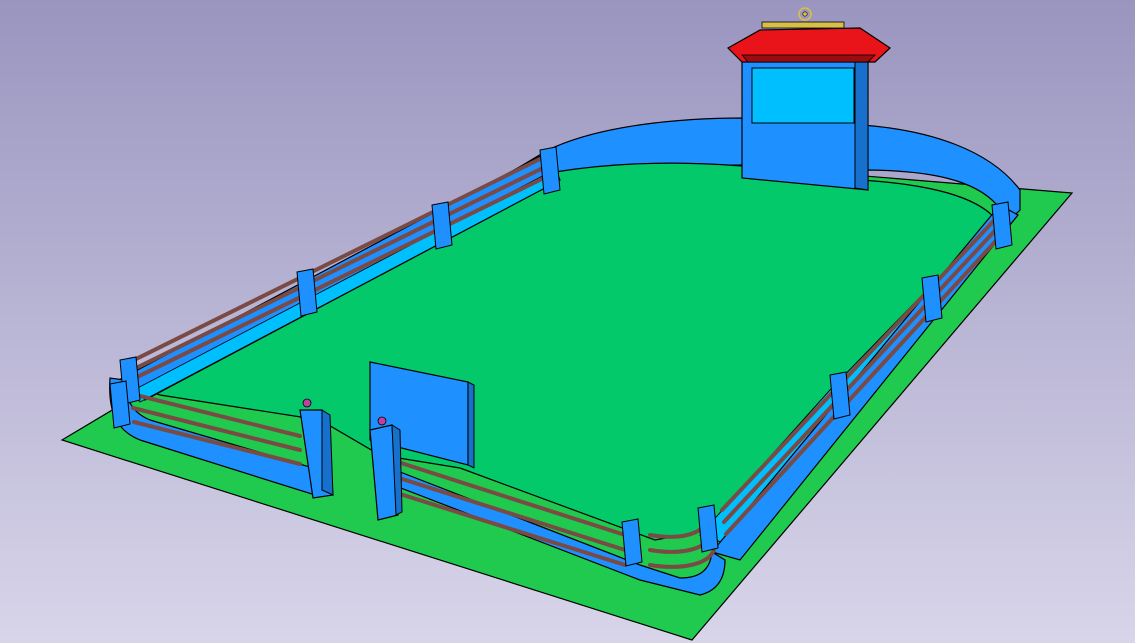 This screenshot has width=1135, height=643. I want to click on pavilion-ridge, so click(803, 25).